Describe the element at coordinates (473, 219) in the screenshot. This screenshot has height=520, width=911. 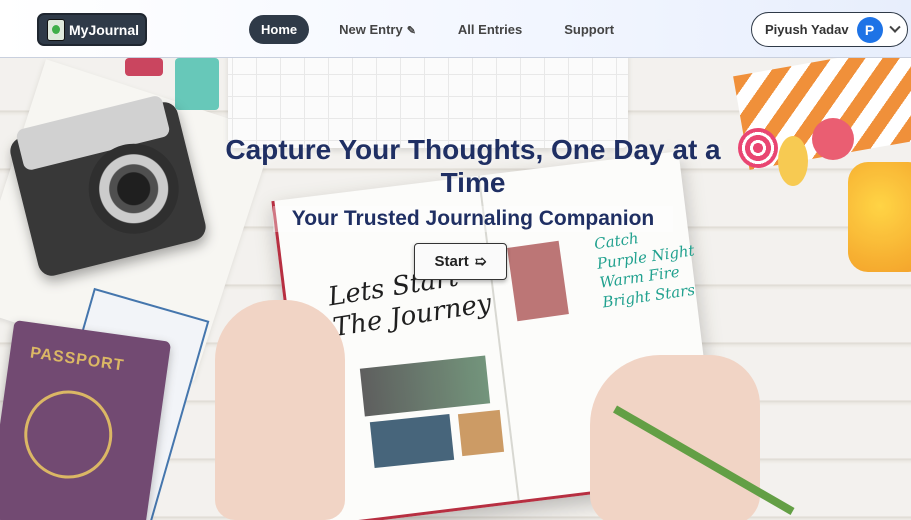
I see `hero-subtitle: Your Trusted Journaling Companion` at that location.